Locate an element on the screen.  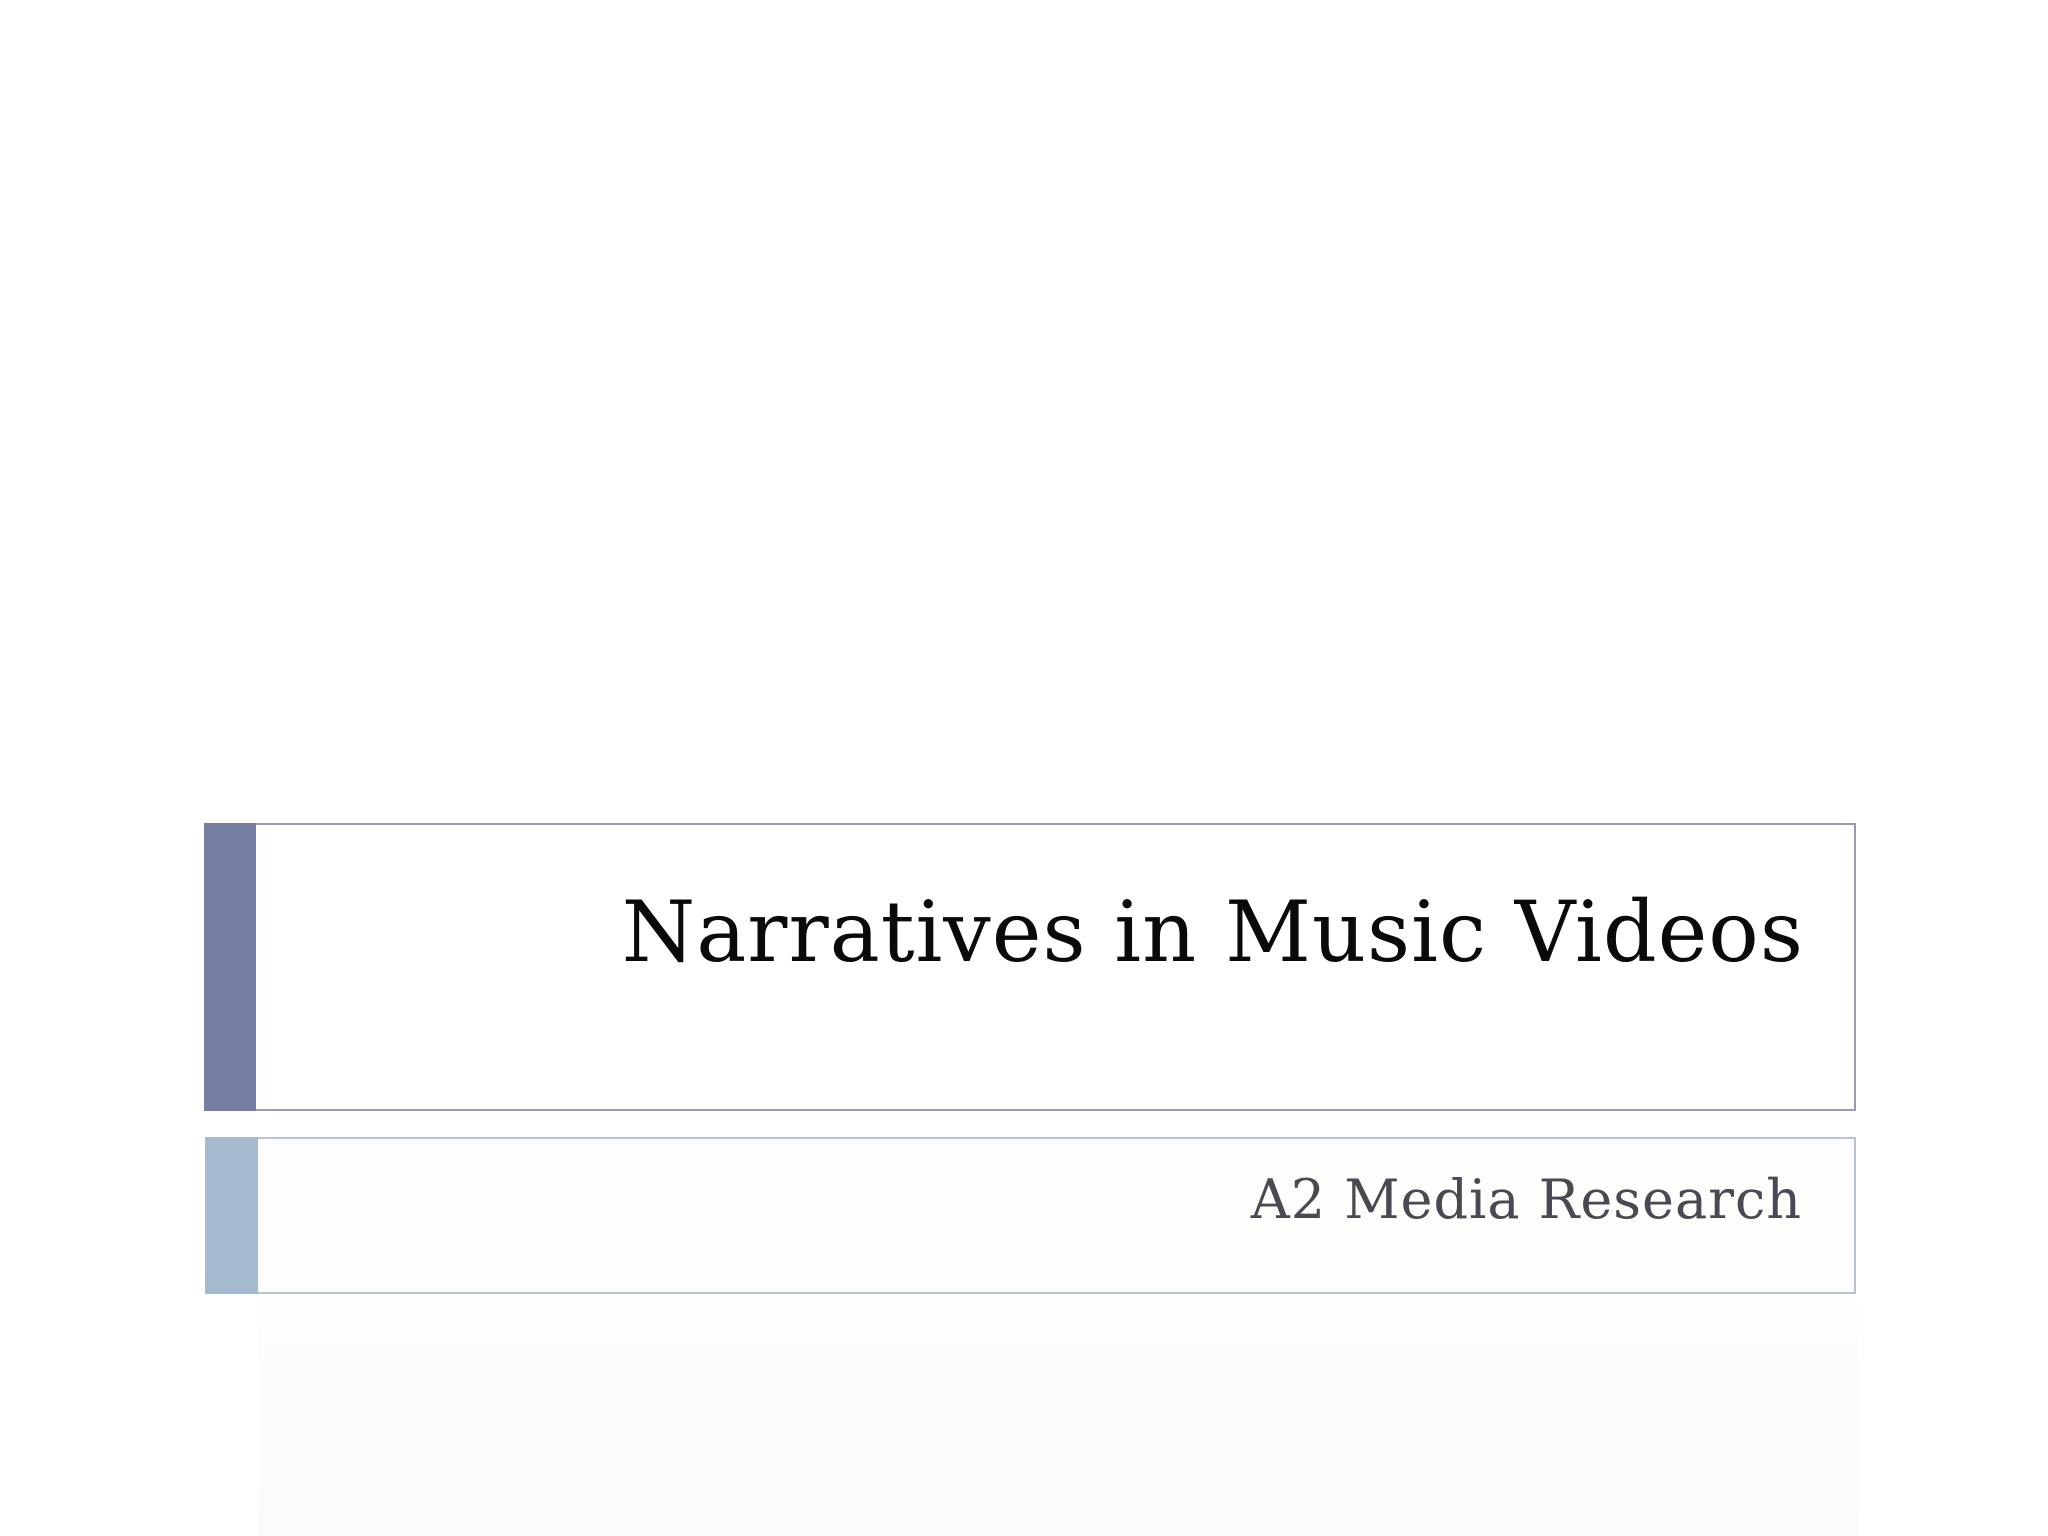
slide-subtitle: A2 Media Research is located at coordinates (1526, 1200).